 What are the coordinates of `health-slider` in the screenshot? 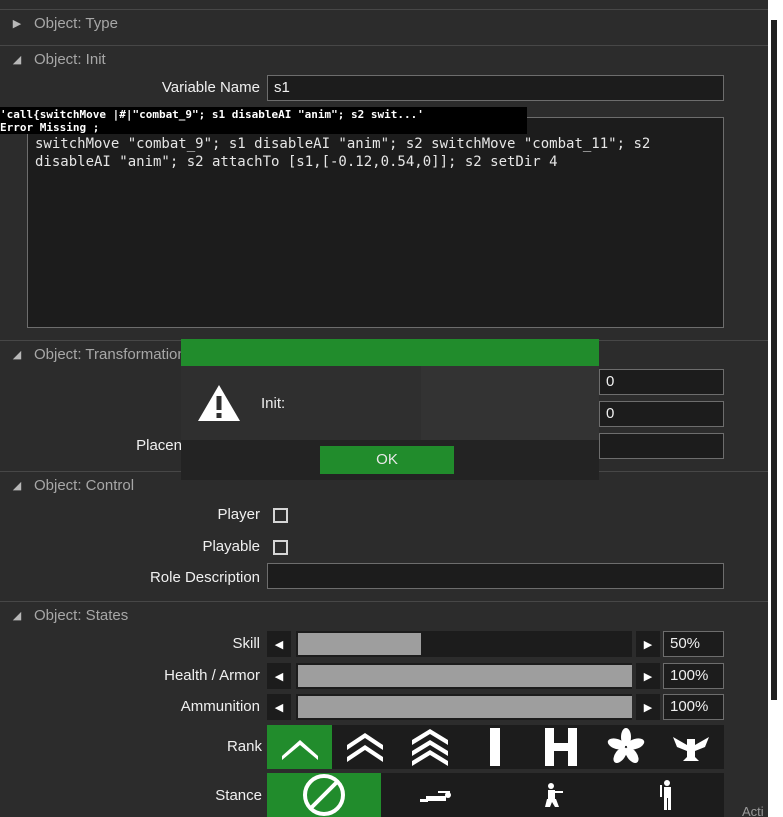 It's located at (464, 676).